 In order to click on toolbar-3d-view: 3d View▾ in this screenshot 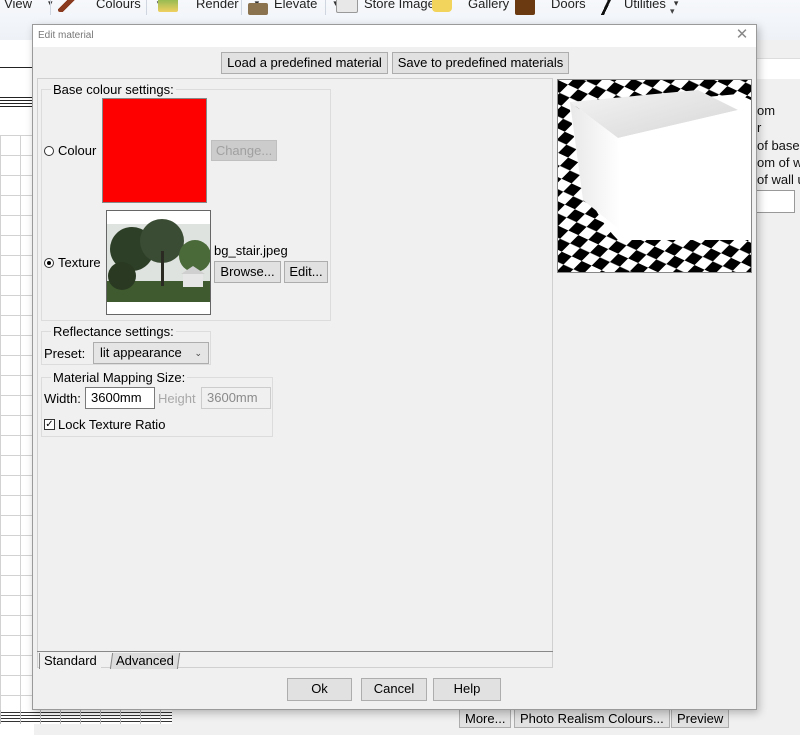, I will do `click(26, 7)`.